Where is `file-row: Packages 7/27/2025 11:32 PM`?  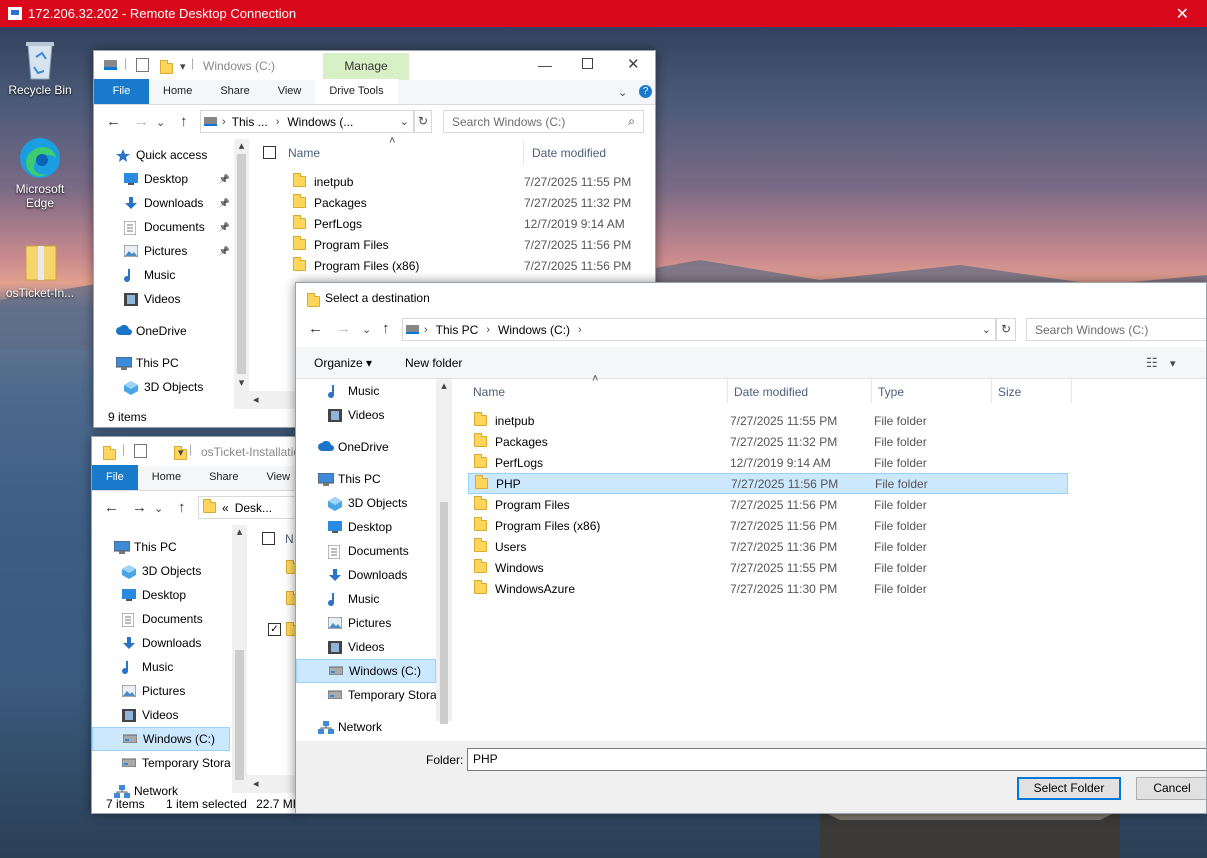
file-row: Packages 7/27/2025 11:32 PM is located at coordinates (471, 202).